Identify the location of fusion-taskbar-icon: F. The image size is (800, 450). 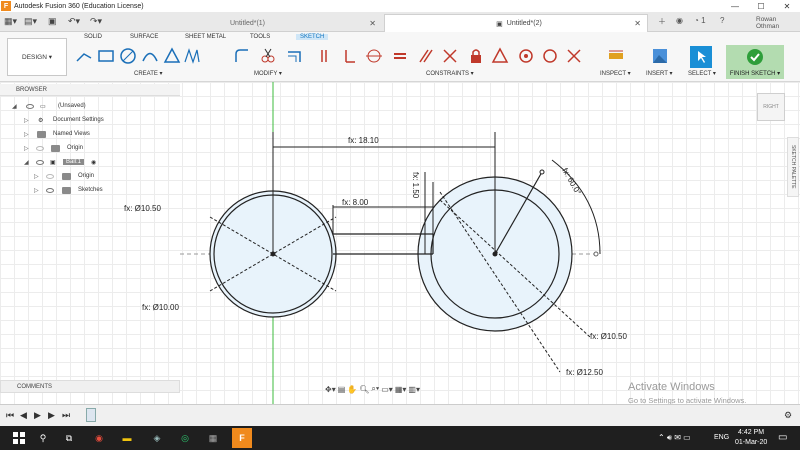
(242, 438).